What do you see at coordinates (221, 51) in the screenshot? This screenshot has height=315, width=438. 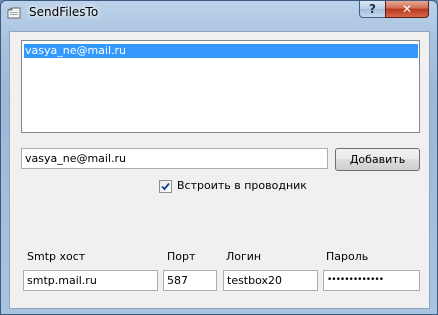 I see `list-item: vasya_ne@mail.ru` at bounding box center [221, 51].